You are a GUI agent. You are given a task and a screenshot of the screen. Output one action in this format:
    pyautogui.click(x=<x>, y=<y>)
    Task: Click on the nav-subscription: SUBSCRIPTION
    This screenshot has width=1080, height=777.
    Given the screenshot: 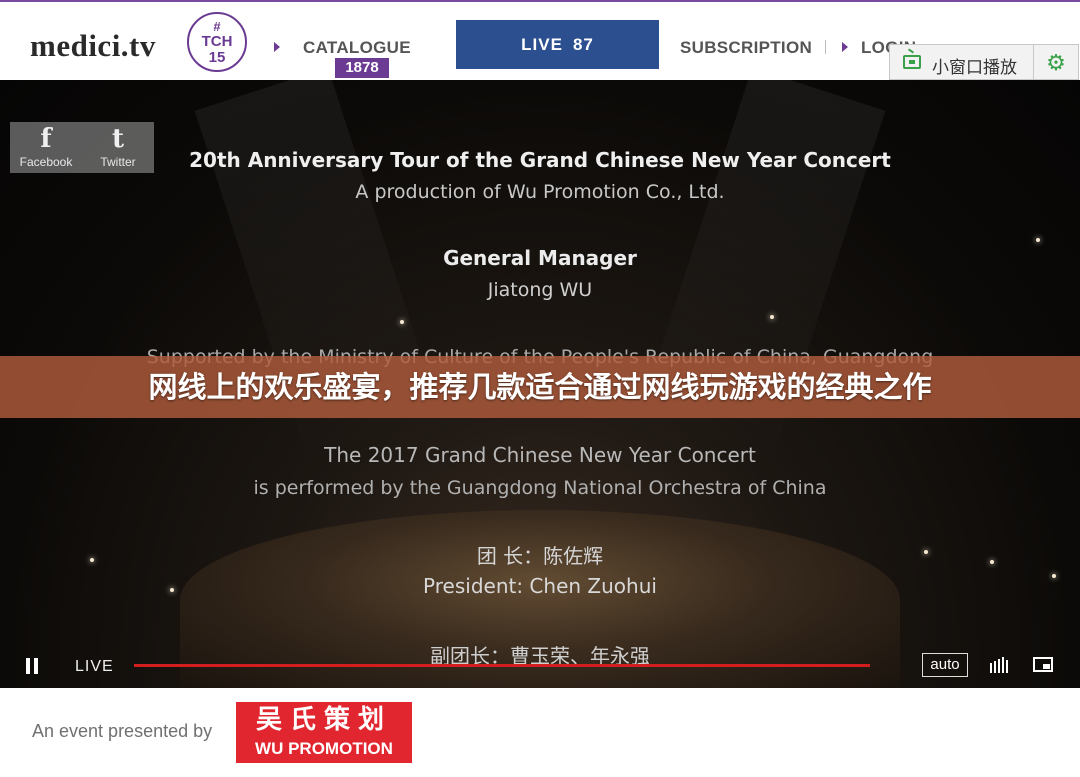 What is the action you would take?
    pyautogui.click(x=746, y=48)
    